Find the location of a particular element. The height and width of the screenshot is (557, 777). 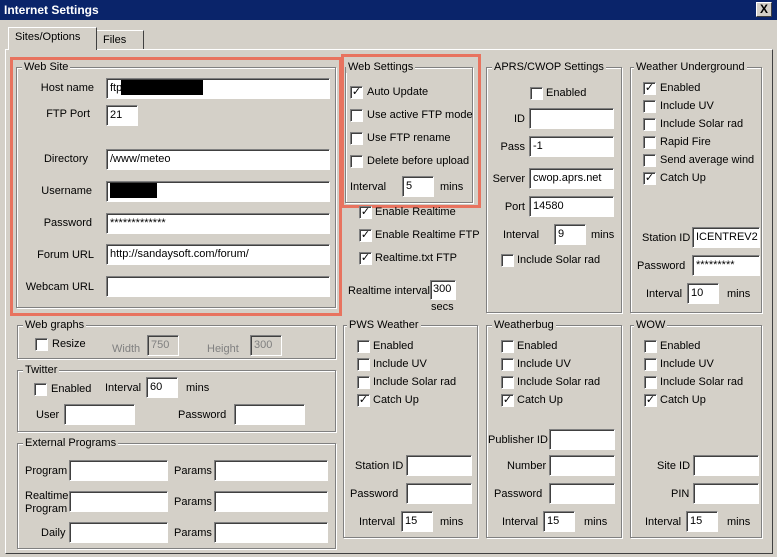

aprs-port-input: 14580 is located at coordinates (571, 206).